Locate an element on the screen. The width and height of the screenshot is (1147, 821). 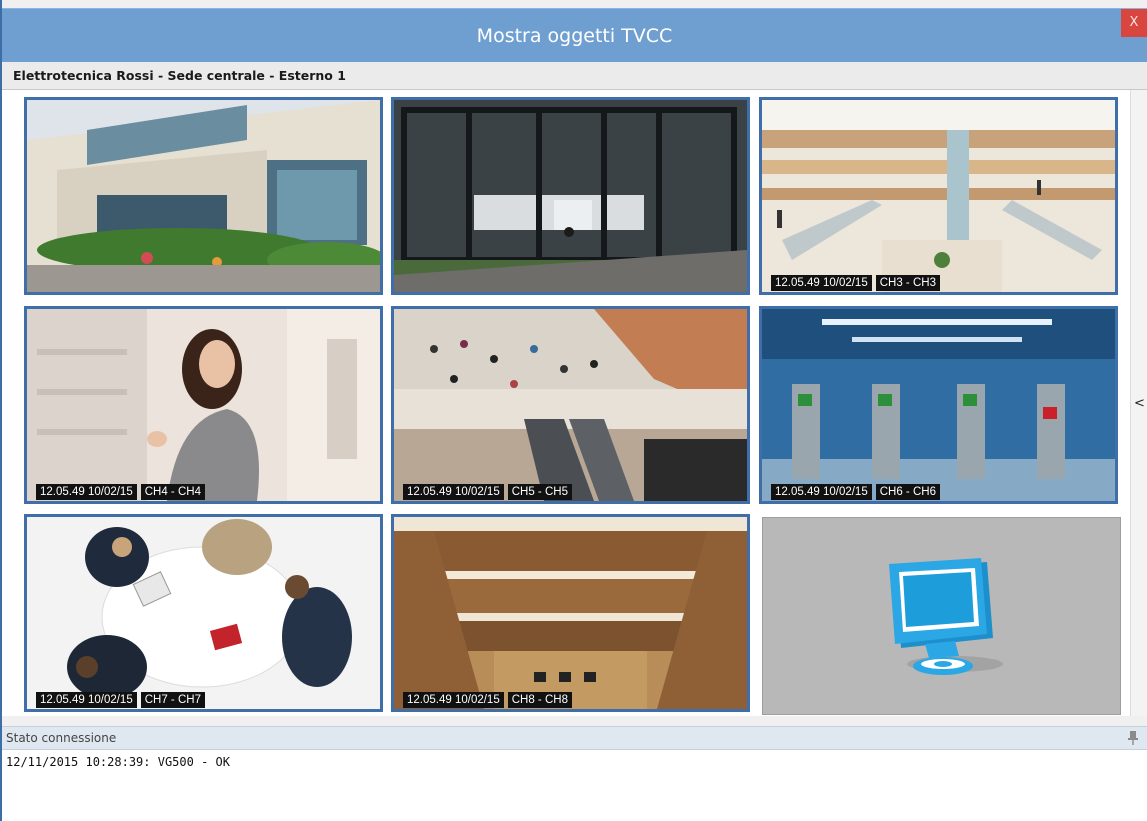
camera-tile-4: 12.05.49 10/02/15 CH4 - CH4 is located at coordinates (203, 405).